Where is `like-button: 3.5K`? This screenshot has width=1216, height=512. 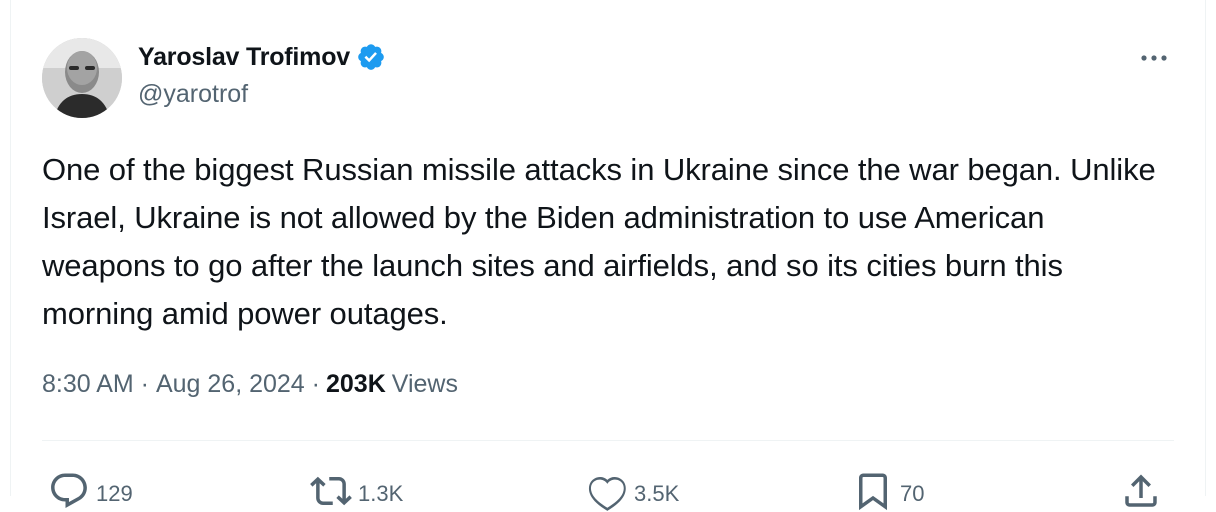
like-button: 3.5K is located at coordinates (632, 491).